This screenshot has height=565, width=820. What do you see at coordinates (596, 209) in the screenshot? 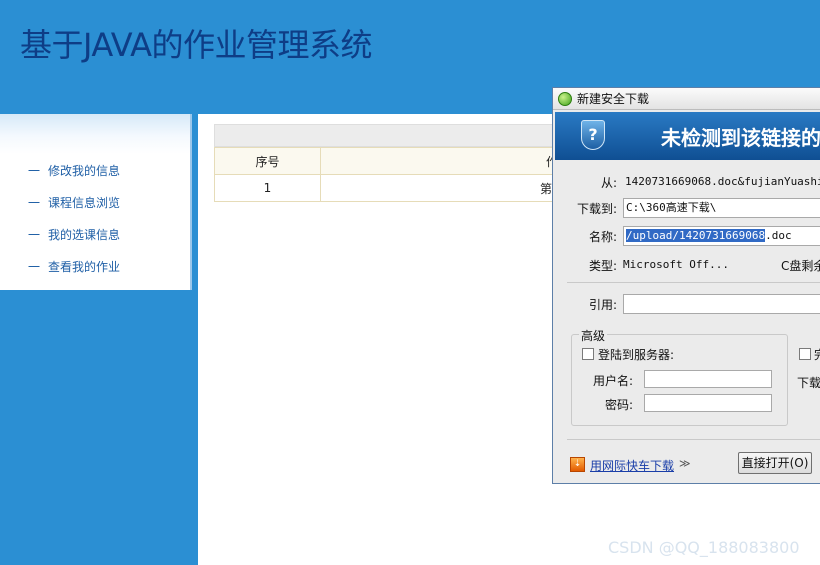
I see `save-to-label: 下载到:` at bounding box center [596, 209].